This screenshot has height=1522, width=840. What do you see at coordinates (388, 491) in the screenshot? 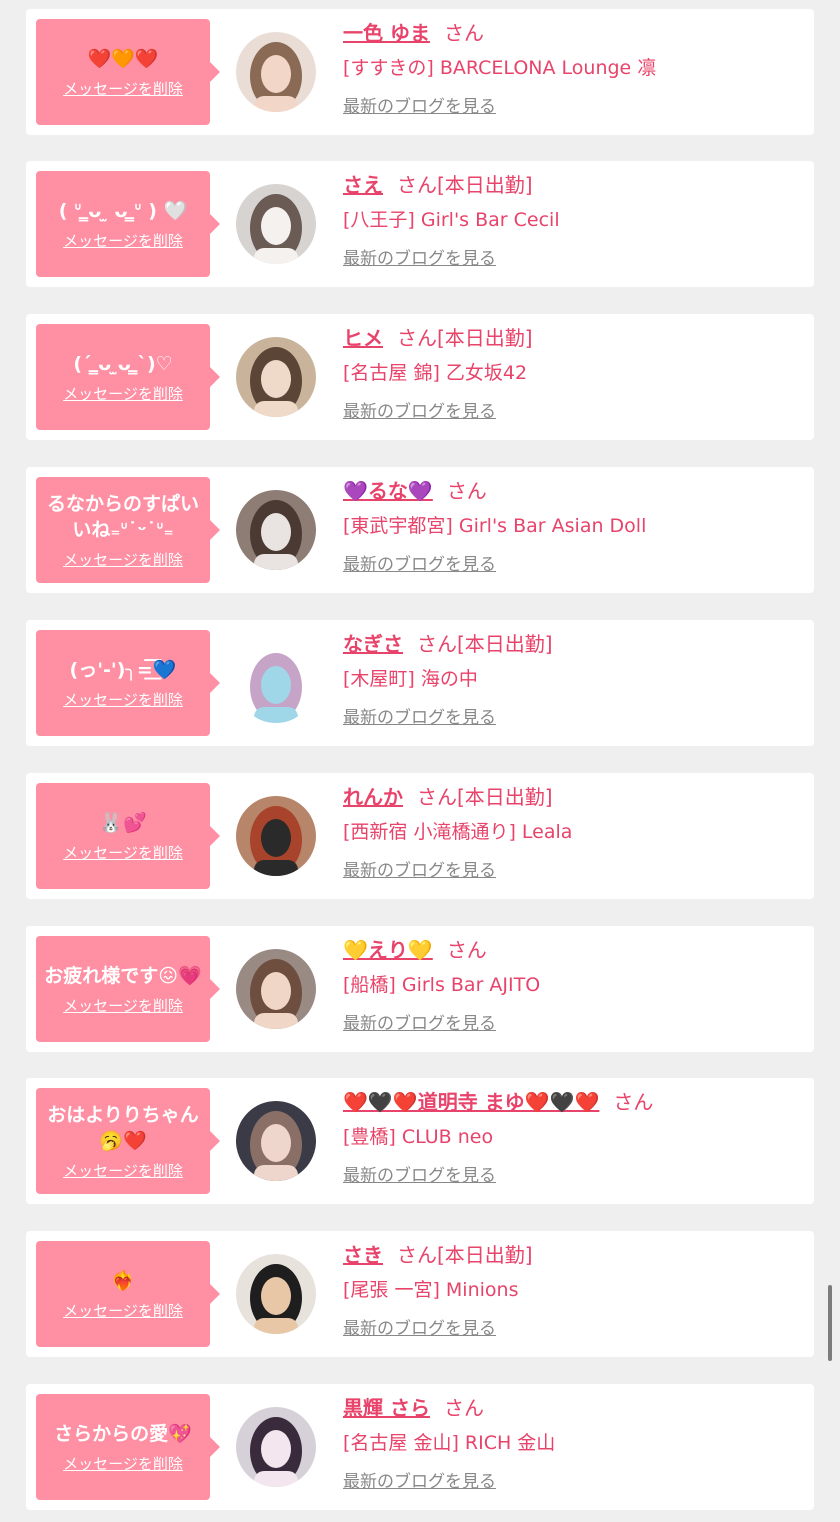
I see `cast-name-link: 💜るな💜` at bounding box center [388, 491].